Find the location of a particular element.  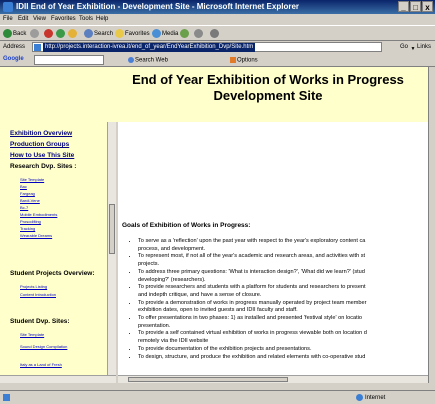

forward-arrow-icon is located at coordinates (34, 33).